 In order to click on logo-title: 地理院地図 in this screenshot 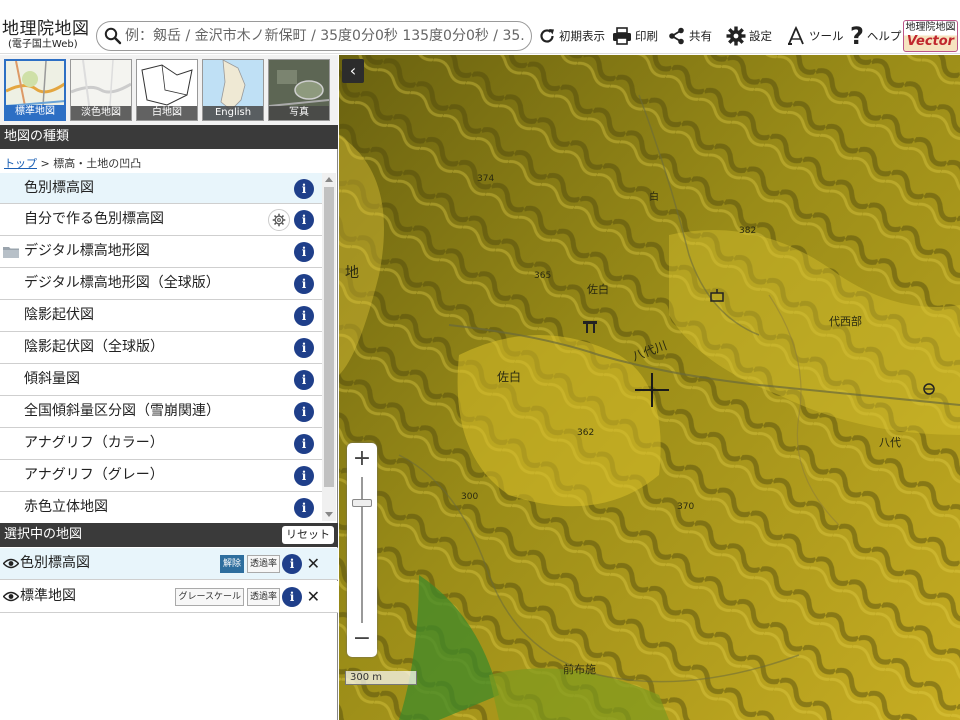, I will do `click(46, 29)`.